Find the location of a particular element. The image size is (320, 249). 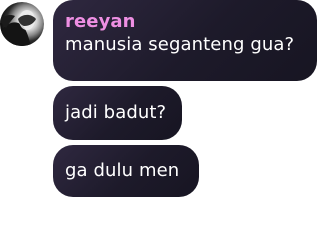

message-text-1: manusia seganteng gua? is located at coordinates (180, 44).